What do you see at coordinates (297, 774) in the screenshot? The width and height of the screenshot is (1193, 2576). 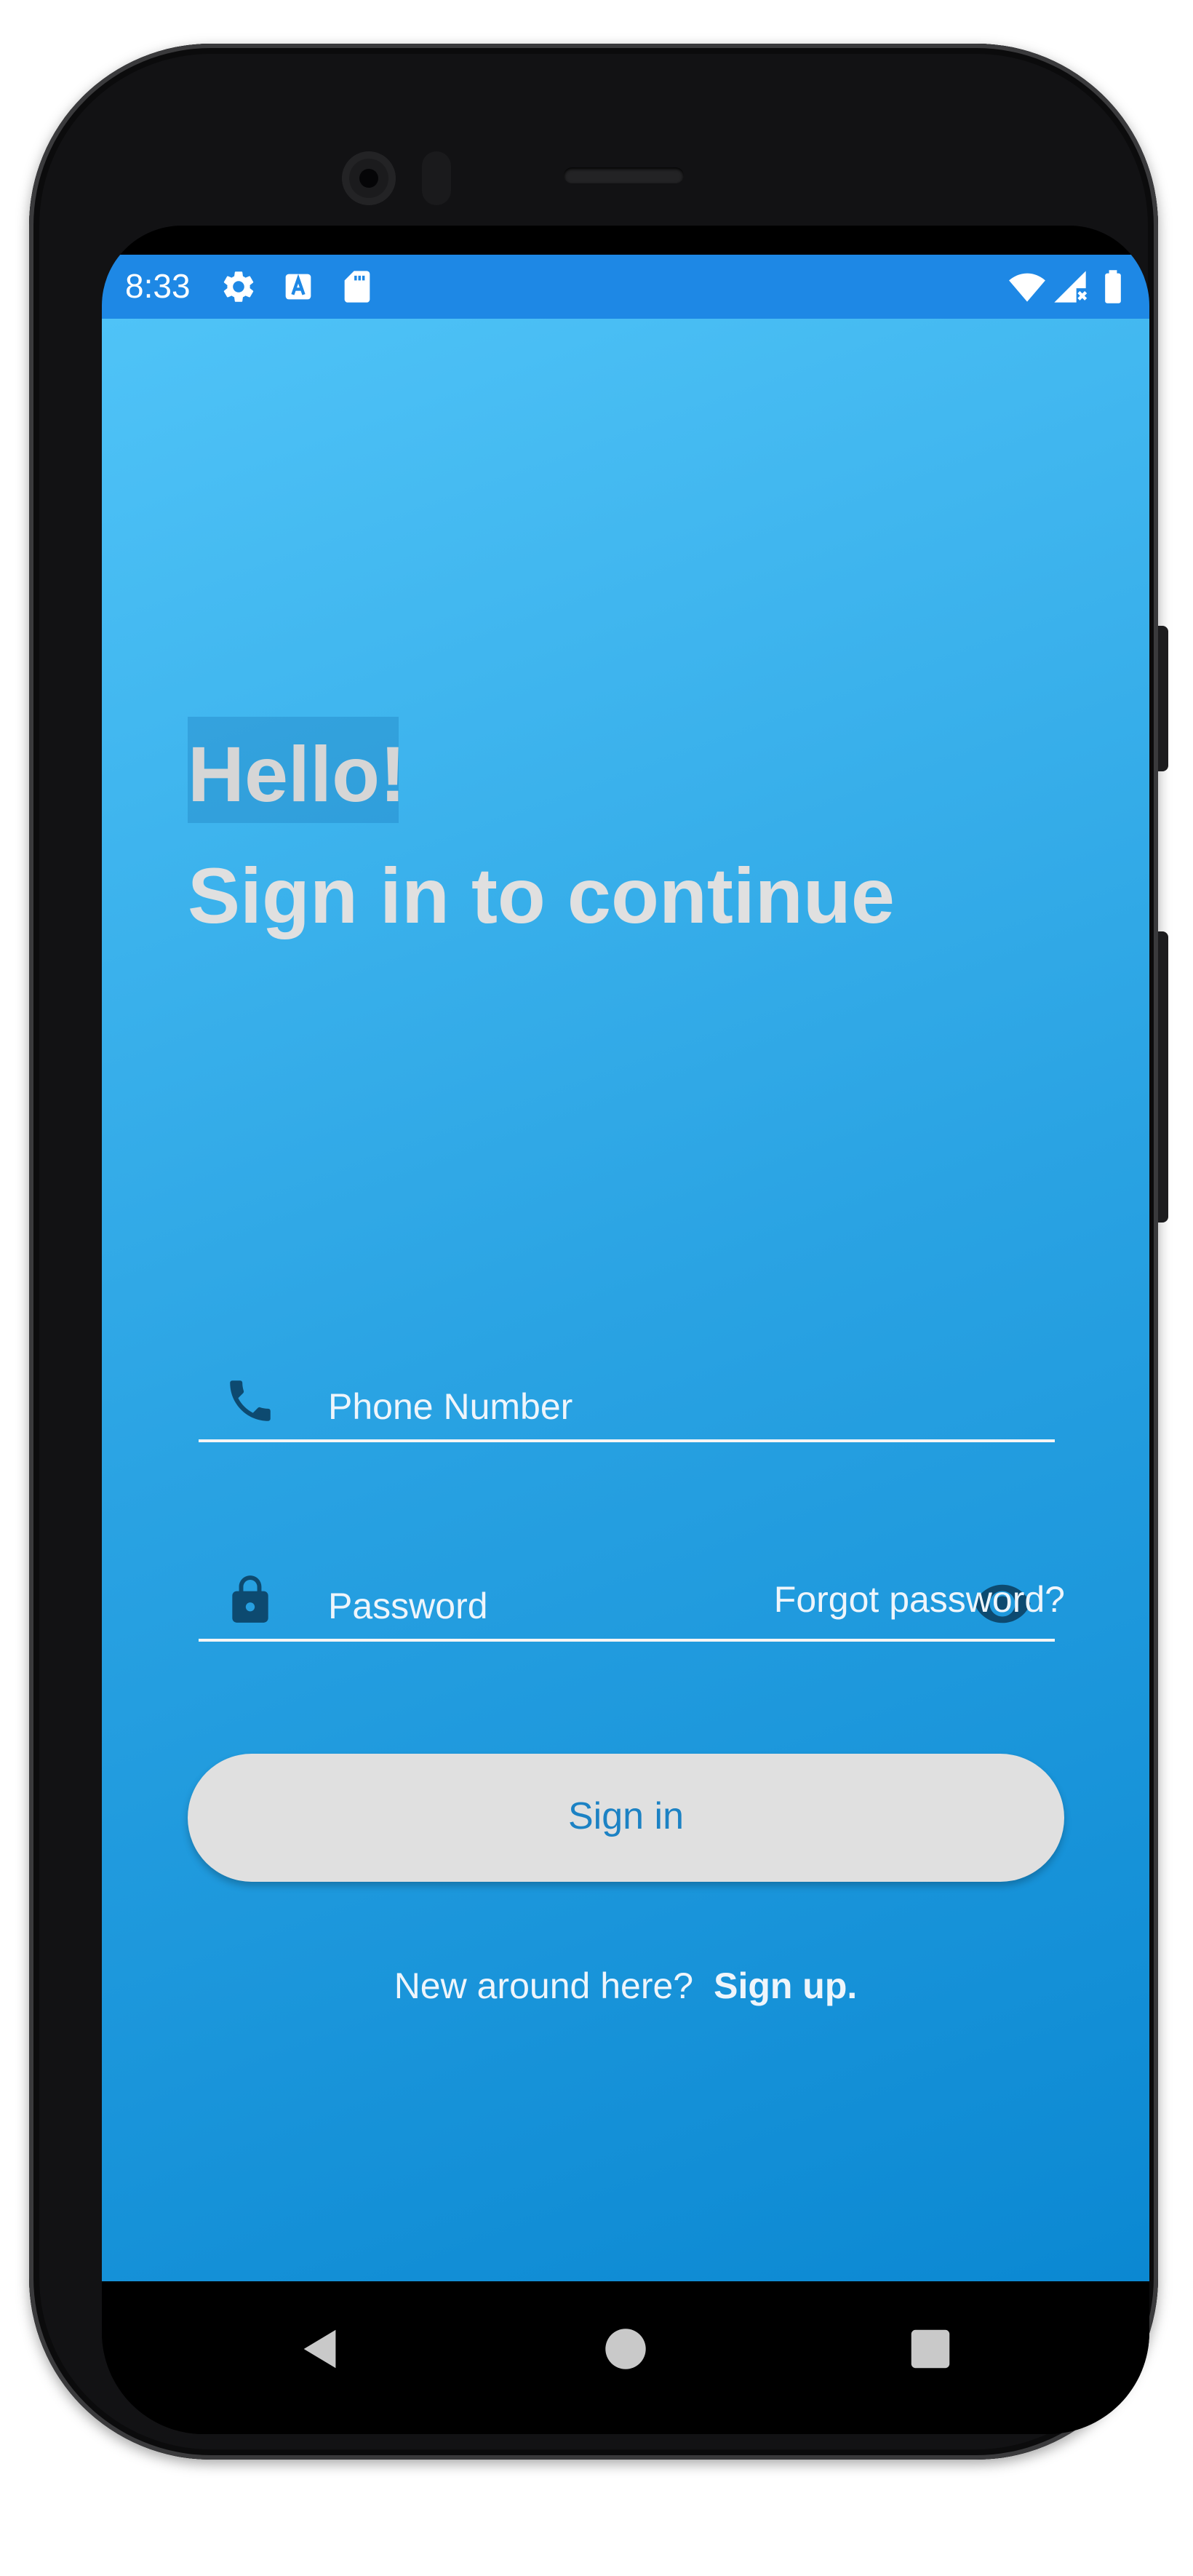 I see `greeting-text: Hello!` at bounding box center [297, 774].